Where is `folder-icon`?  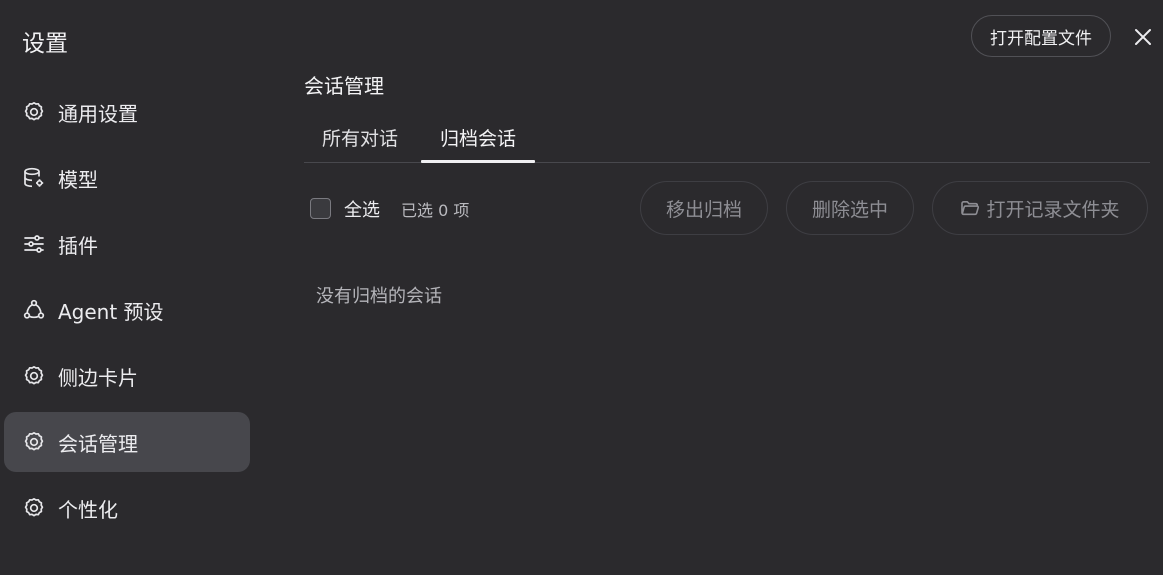
folder-icon is located at coordinates (970, 208).